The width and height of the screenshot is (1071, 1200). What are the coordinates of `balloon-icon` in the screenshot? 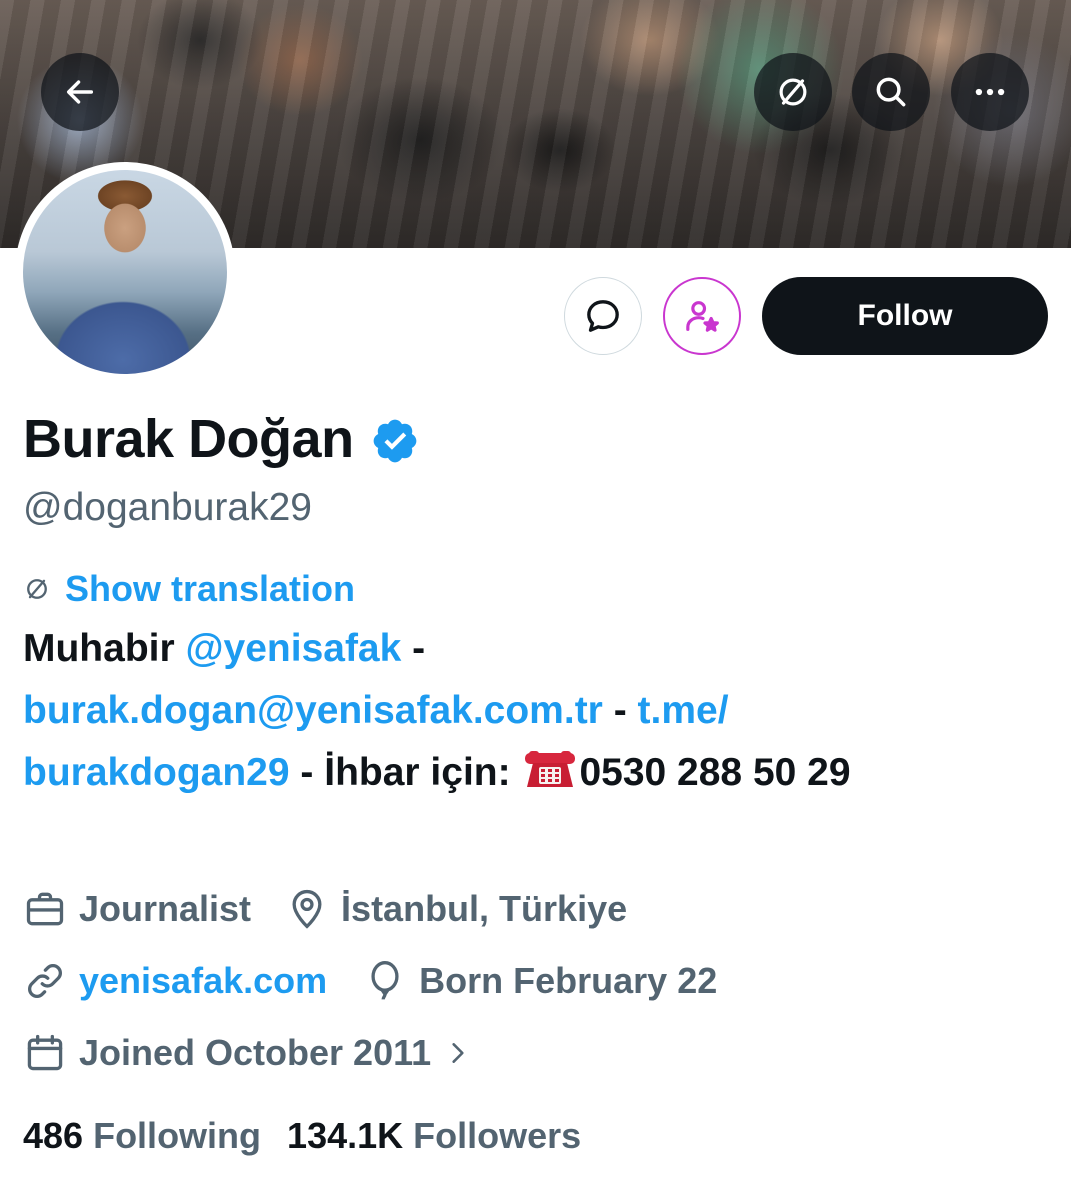 It's located at (385, 980).